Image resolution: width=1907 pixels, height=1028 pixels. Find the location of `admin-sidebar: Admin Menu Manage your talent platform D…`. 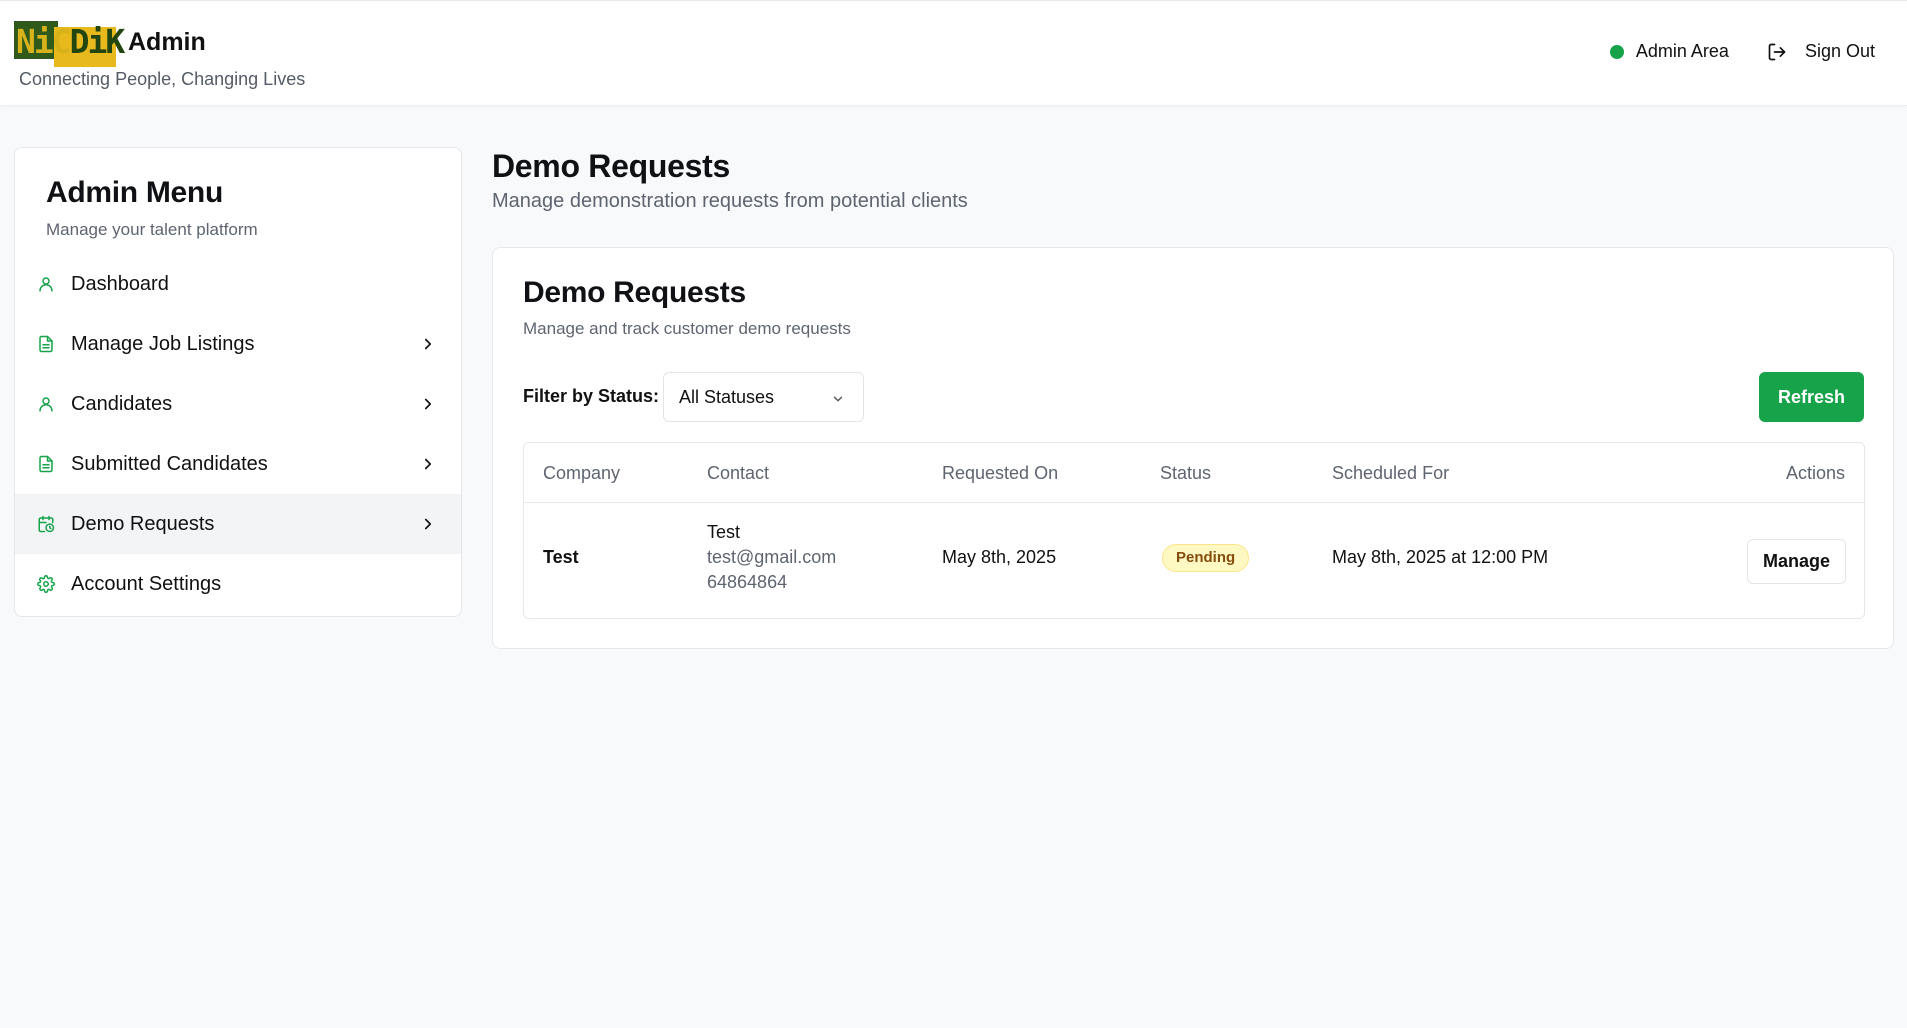

admin-sidebar: Admin Menu Manage your talent platform D… is located at coordinates (238, 382).